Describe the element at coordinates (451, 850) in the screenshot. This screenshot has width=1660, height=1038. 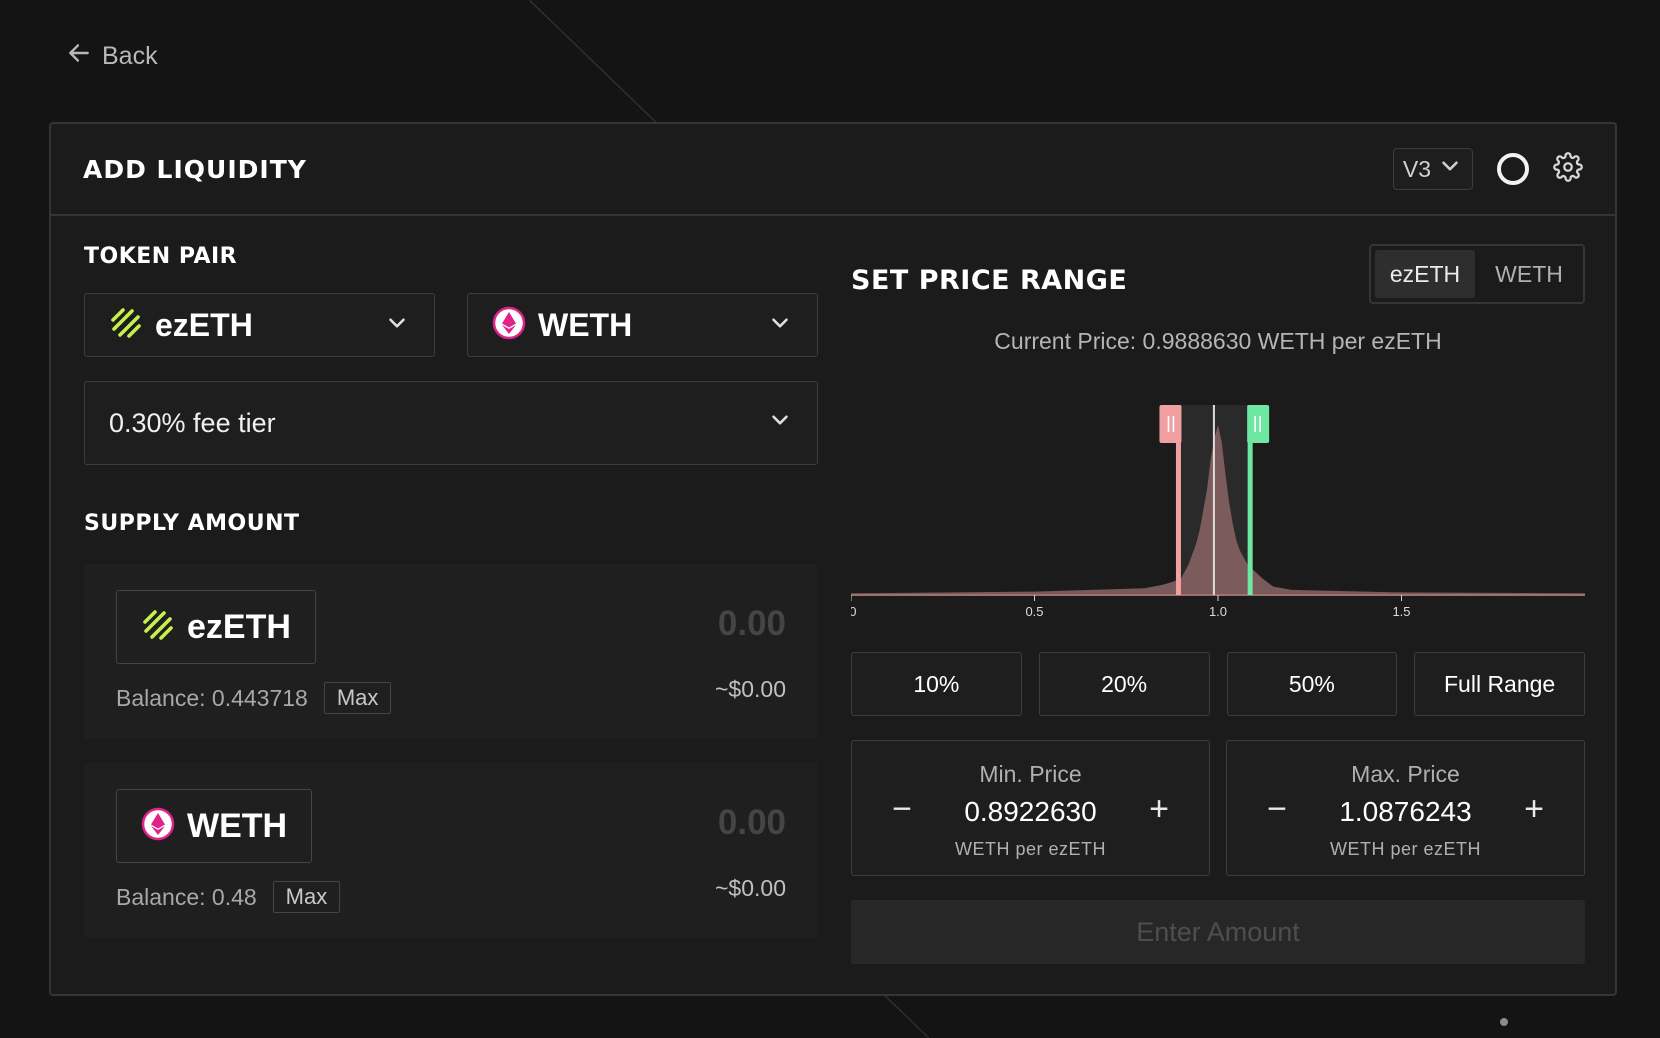
I see `supply-card-weth: WETH Balance: 0.48 Max ~$0.00` at that location.